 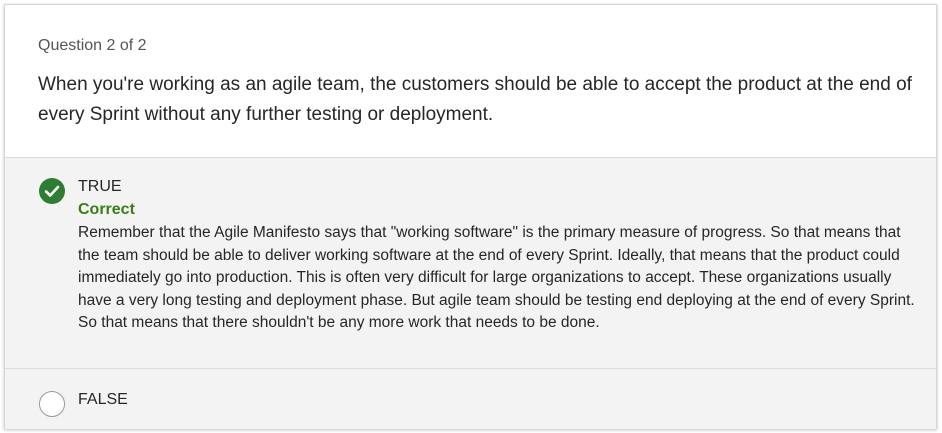 What do you see at coordinates (100, 186) in the screenshot?
I see `option-label: TRUE` at bounding box center [100, 186].